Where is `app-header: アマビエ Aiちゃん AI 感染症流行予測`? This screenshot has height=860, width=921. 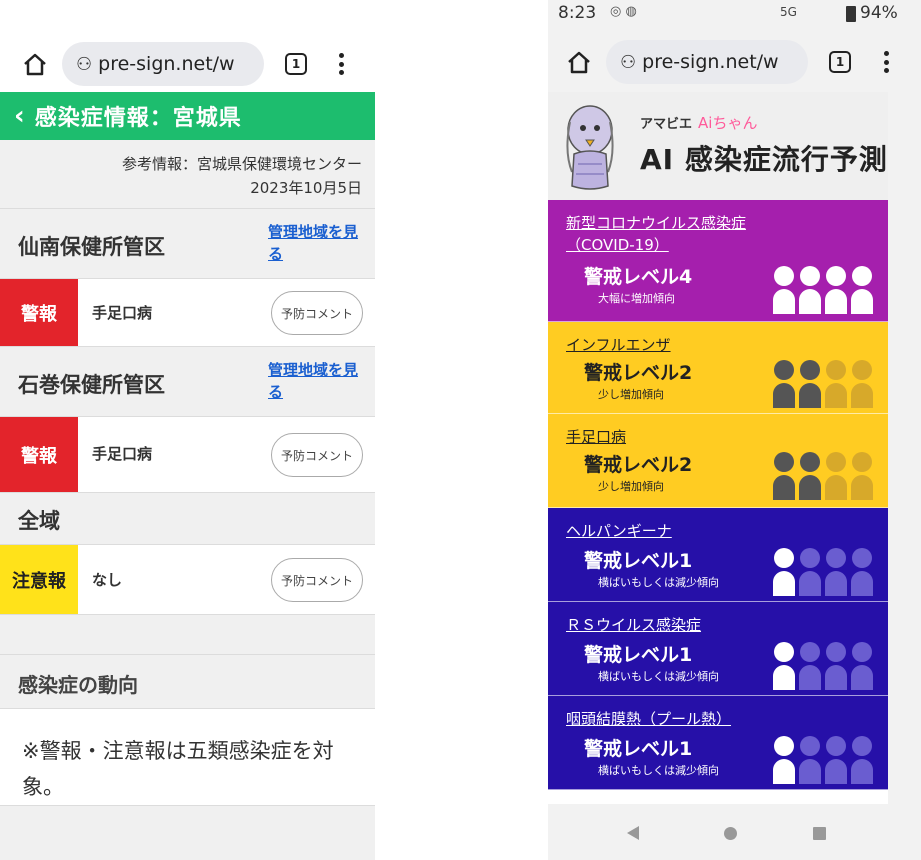 app-header: アマビエ Aiちゃん AI 感染症流行予測 is located at coordinates (718, 146).